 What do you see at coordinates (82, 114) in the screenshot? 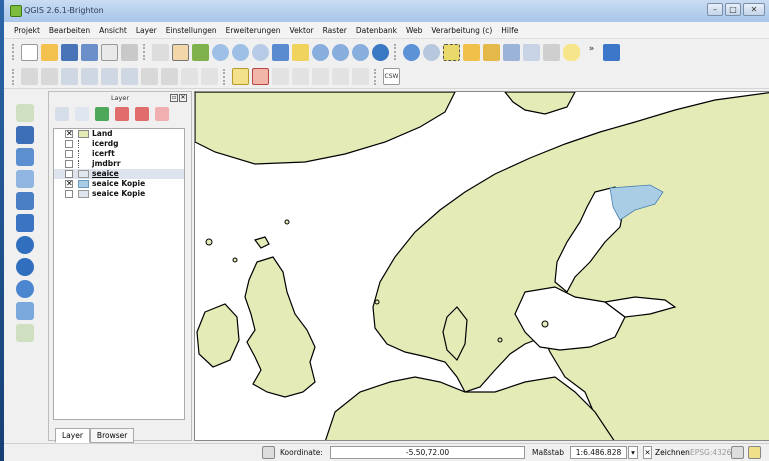
I see `layer-eye-icon` at bounding box center [82, 114].